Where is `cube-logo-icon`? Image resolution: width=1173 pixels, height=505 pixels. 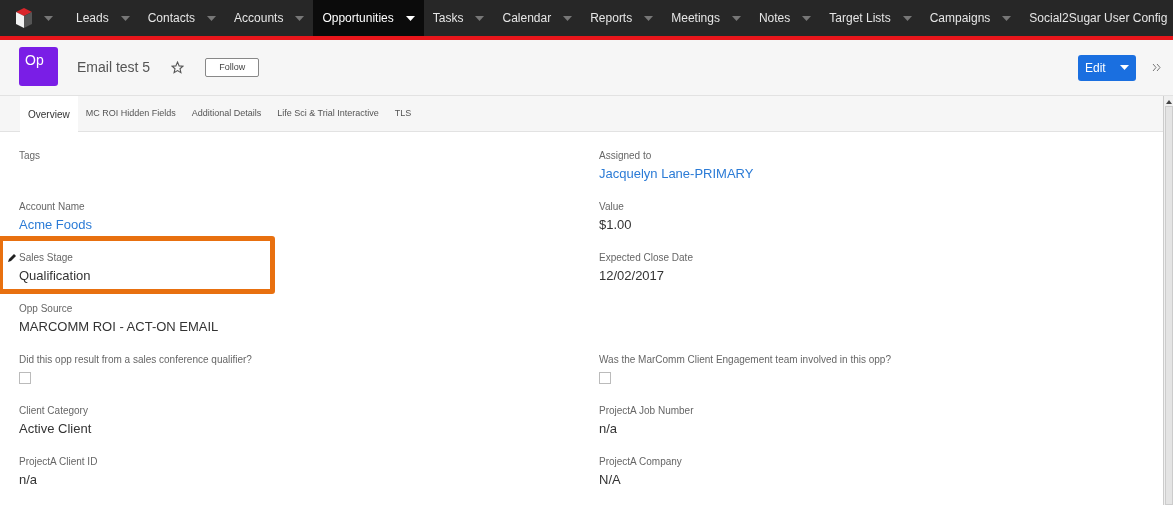 cube-logo-icon is located at coordinates (24, 18).